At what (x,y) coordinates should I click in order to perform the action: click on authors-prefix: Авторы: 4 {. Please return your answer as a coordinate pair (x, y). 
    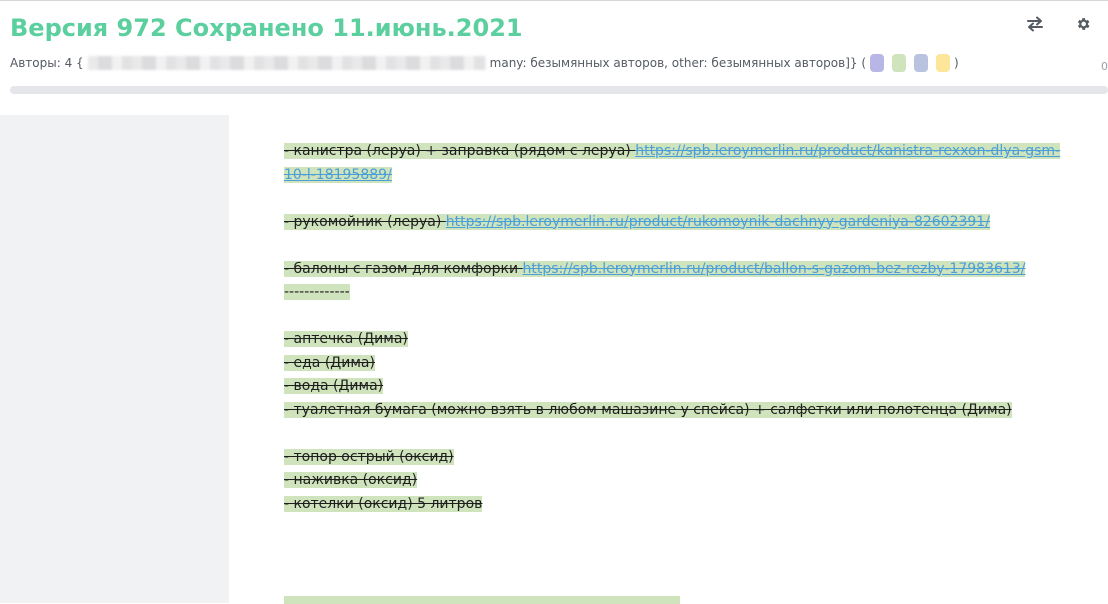
    Looking at the image, I should click on (47, 63).